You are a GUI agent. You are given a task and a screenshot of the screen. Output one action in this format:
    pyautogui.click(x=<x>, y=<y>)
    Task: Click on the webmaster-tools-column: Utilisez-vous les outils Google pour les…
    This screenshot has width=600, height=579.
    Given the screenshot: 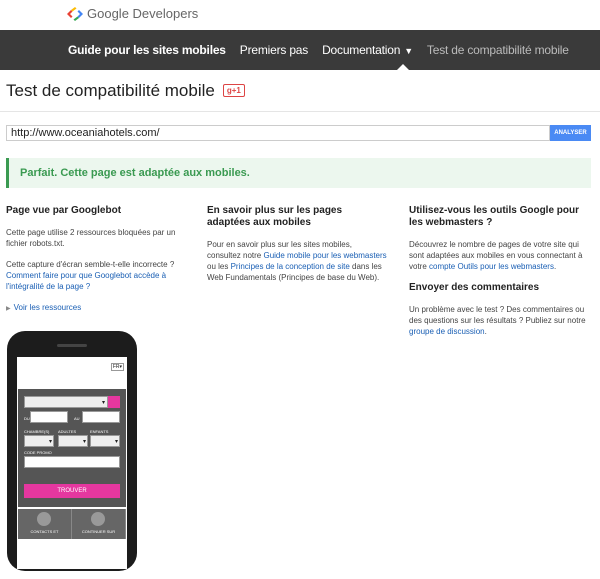 What is the action you would take?
    pyautogui.click(x=499, y=276)
    